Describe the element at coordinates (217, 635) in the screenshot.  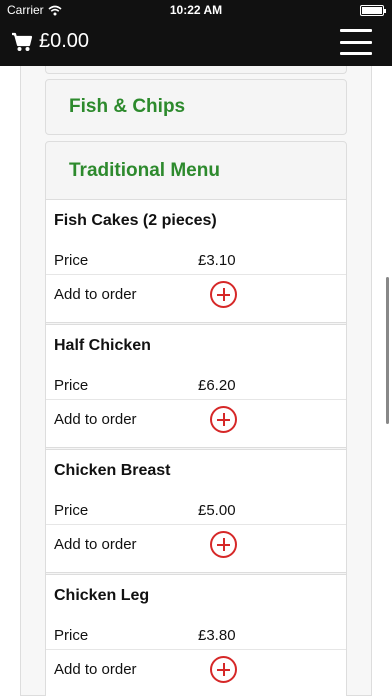
I see `price-value: £3.80` at that location.